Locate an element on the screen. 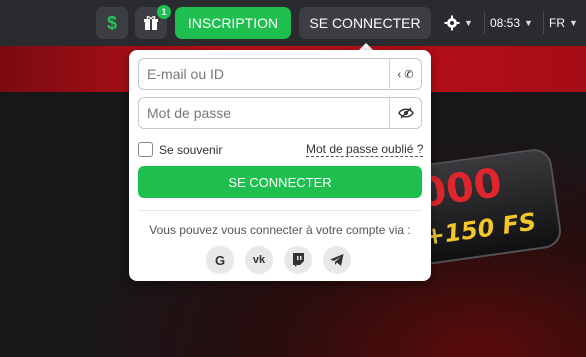 The width and height of the screenshot is (586, 357). twitch-icon is located at coordinates (298, 260).